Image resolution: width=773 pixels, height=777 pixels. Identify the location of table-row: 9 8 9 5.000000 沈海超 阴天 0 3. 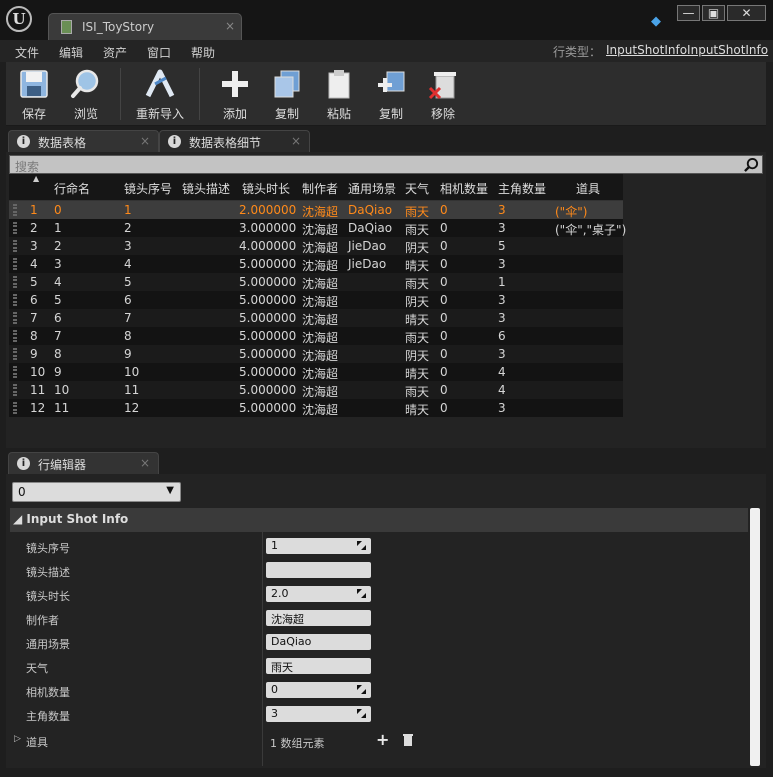
(316, 354).